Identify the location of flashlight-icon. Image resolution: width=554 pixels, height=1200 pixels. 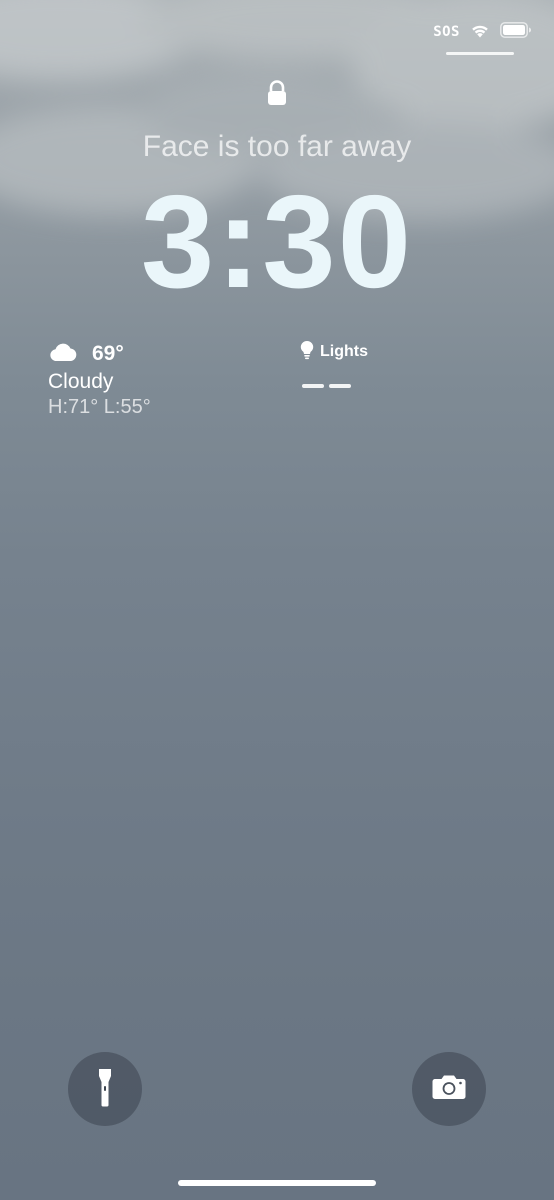
(105, 1089).